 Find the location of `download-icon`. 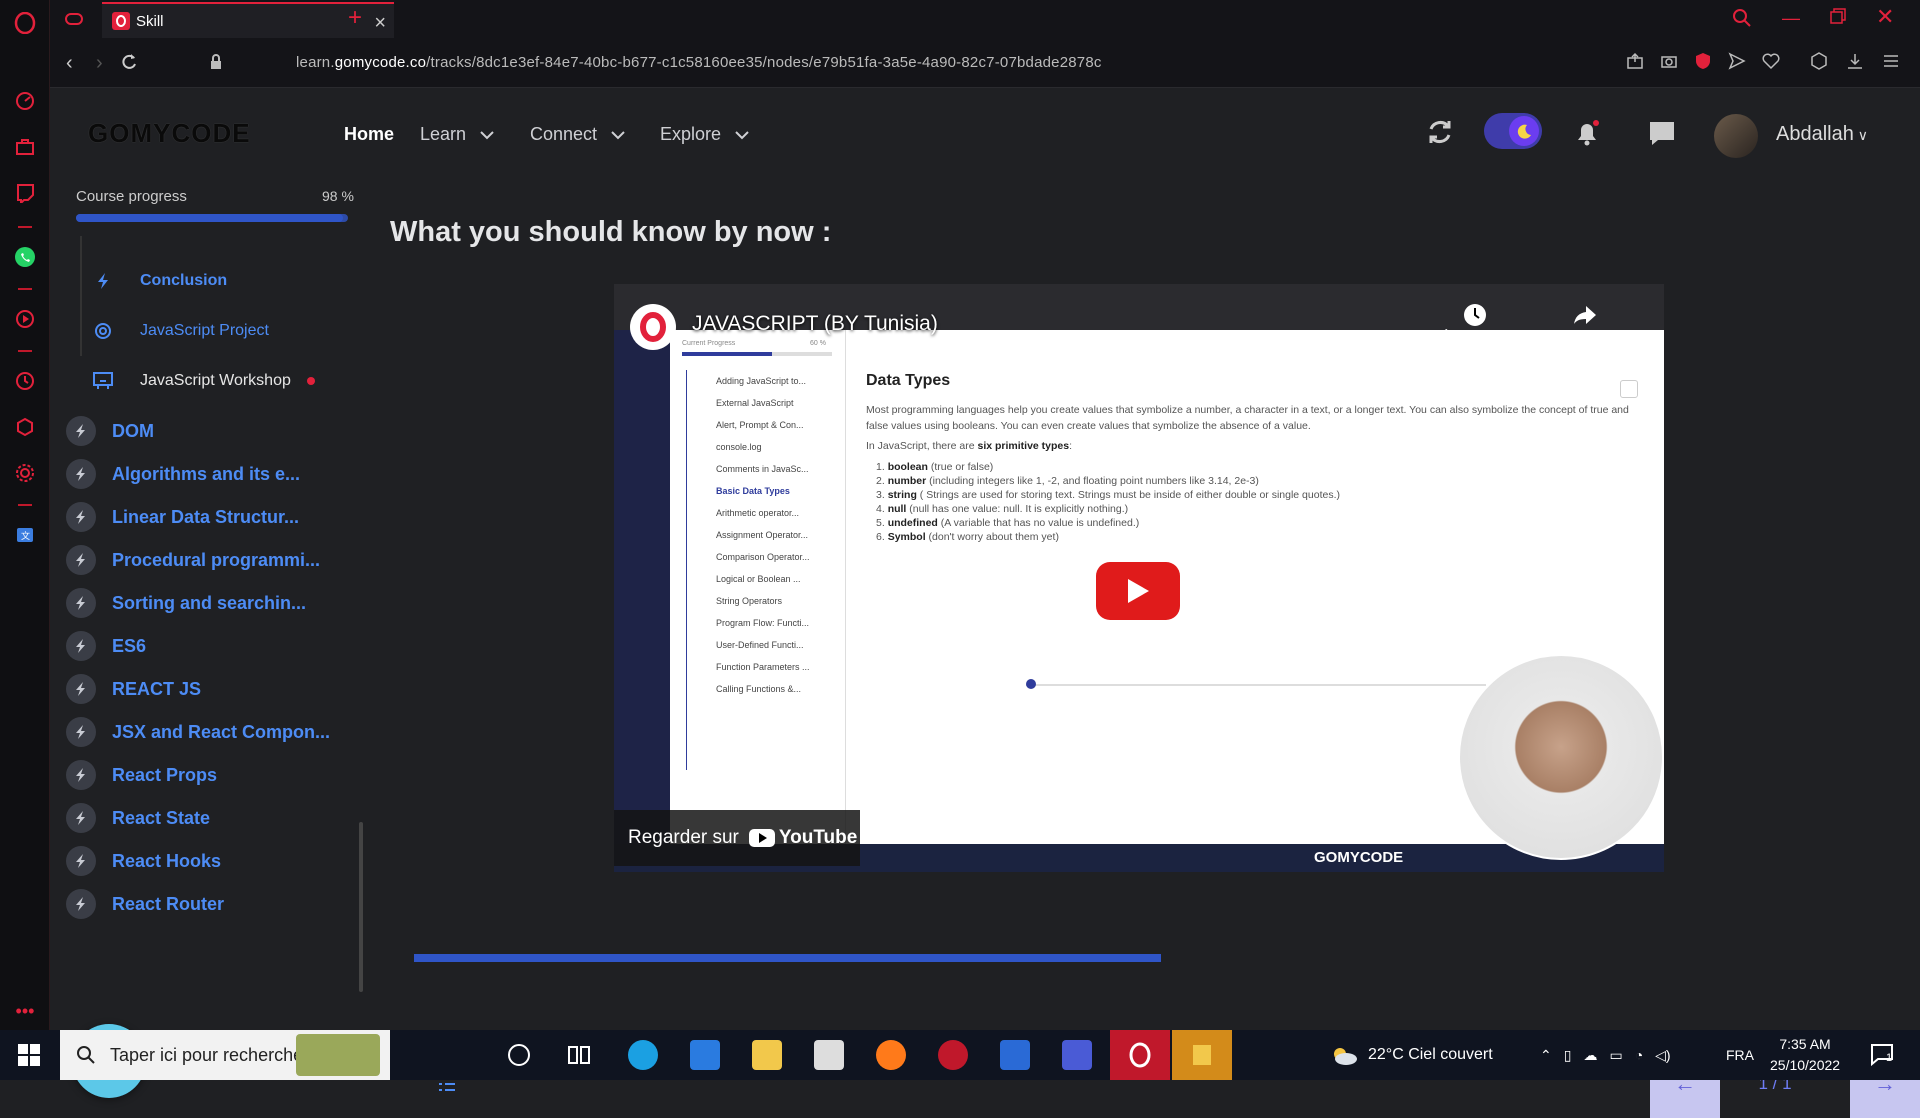

download-icon is located at coordinates (1855, 61).